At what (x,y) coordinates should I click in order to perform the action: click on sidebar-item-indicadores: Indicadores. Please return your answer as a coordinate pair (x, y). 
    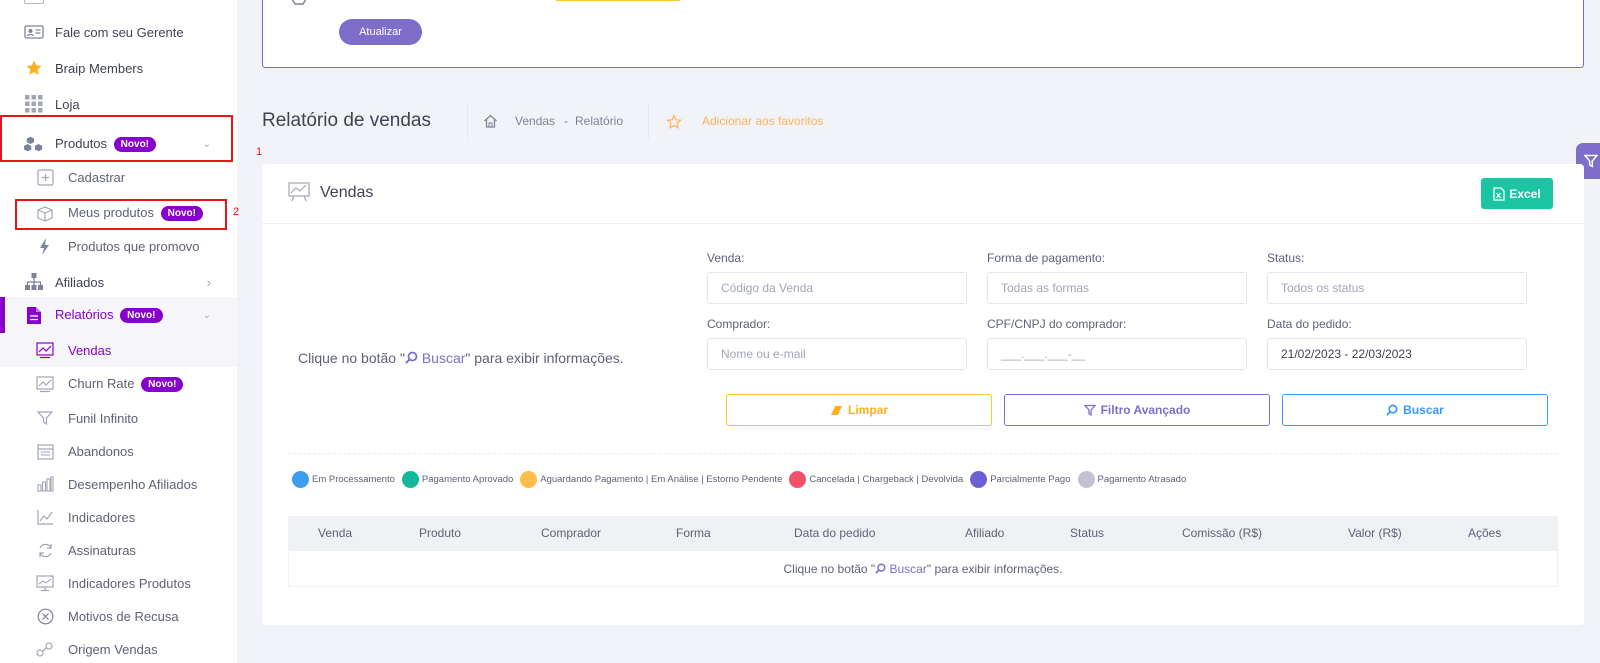
    Looking at the image, I should click on (118, 517).